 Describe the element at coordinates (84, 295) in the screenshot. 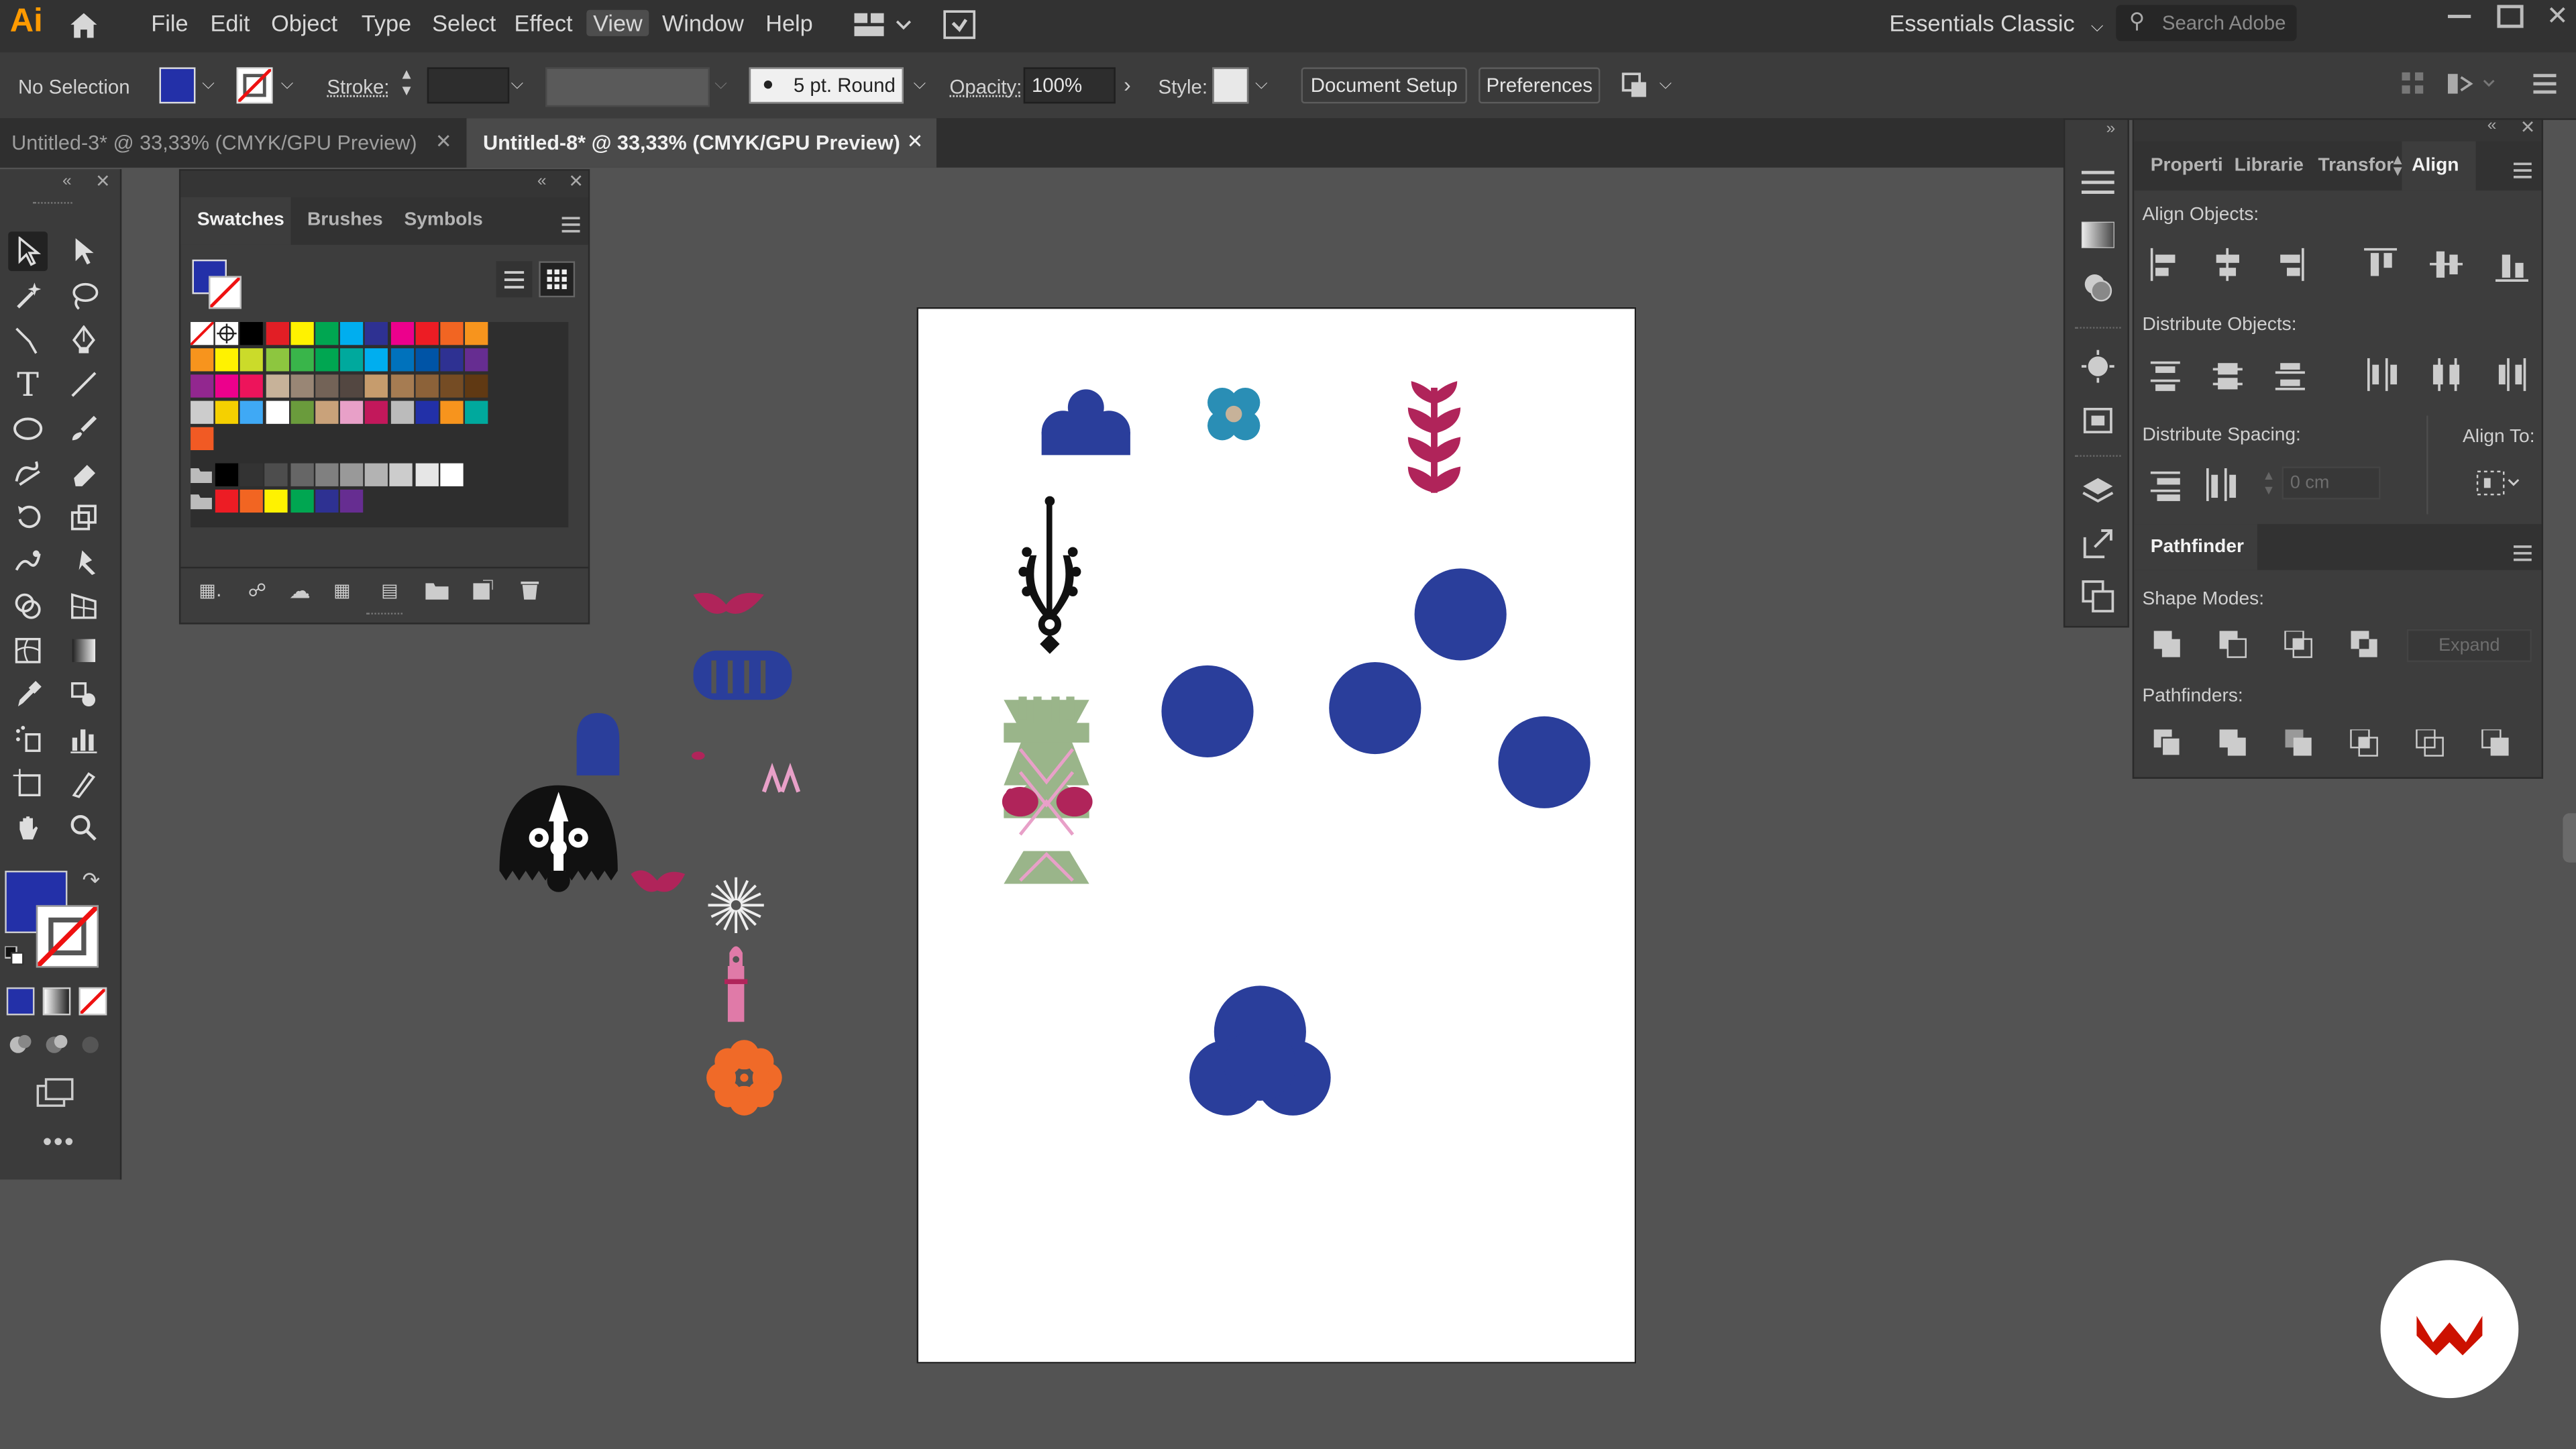

I see `lasso-tool-icon` at that location.